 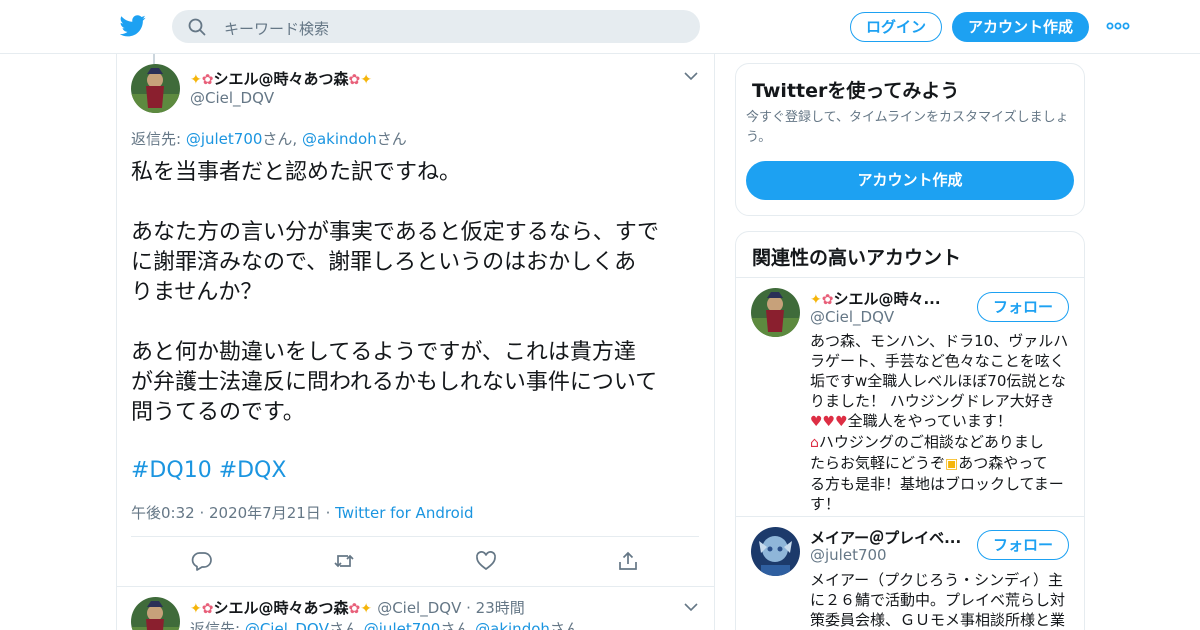 I want to click on bio-line: る方も是非！基地はブロックしてまー, so click(x=937, y=484).